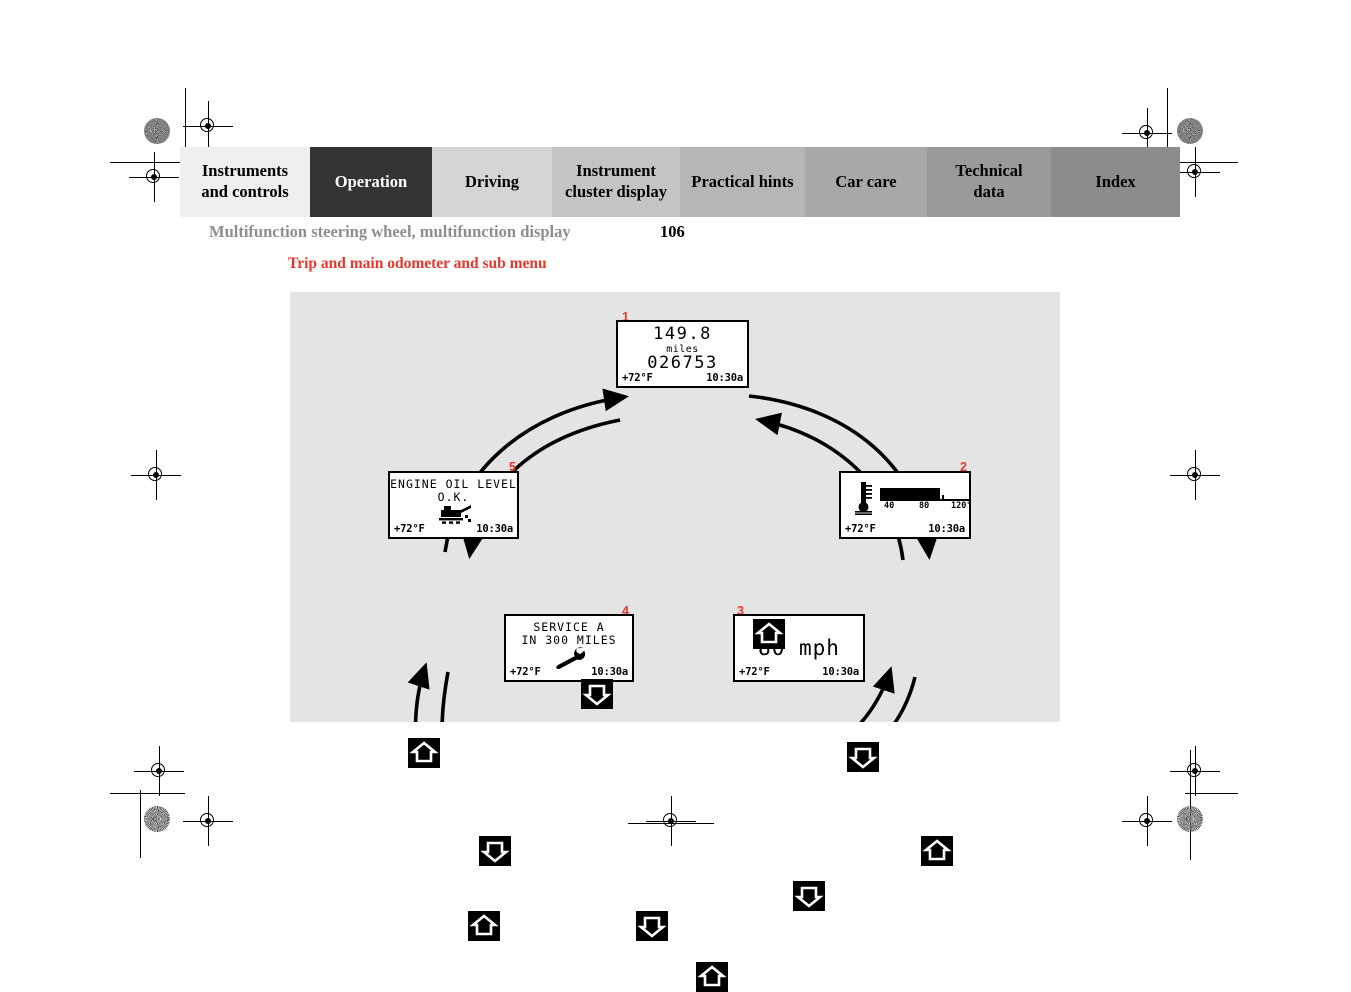  Describe the element at coordinates (724, 378) in the screenshot. I see `clock-1: 10:30a` at that location.